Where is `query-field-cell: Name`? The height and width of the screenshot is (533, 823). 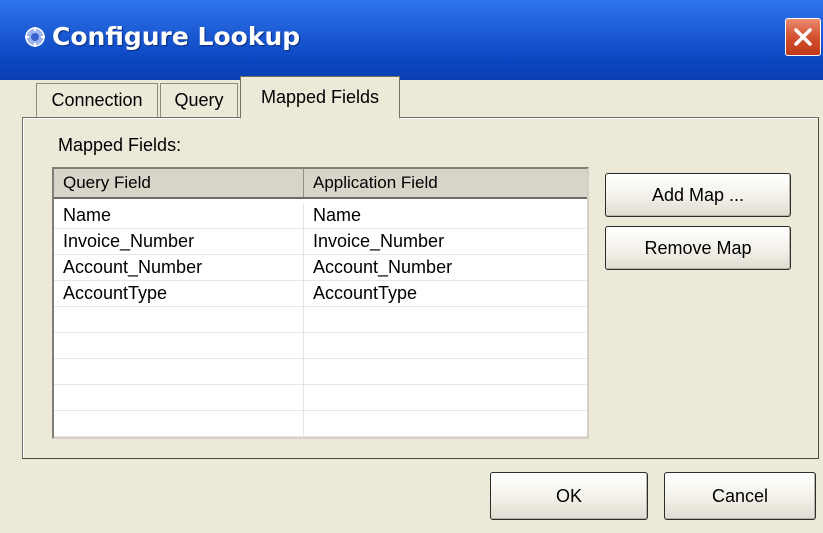
query-field-cell: Name is located at coordinates (179, 215).